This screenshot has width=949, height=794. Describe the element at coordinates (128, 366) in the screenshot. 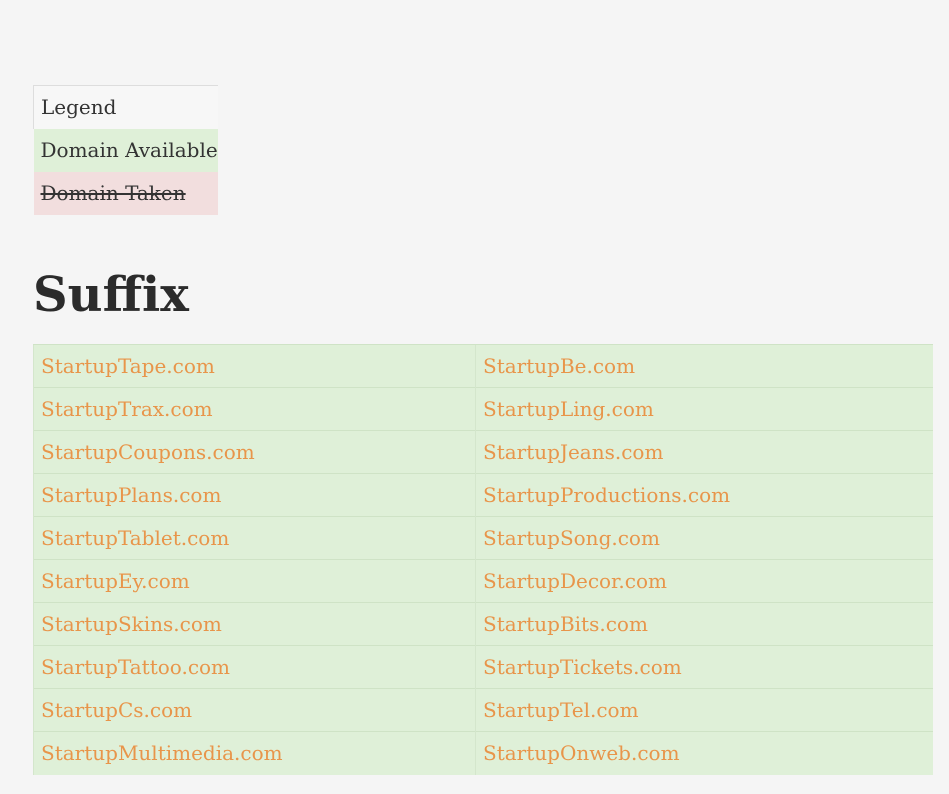

I see `domain-link: StartupTape.com` at that location.